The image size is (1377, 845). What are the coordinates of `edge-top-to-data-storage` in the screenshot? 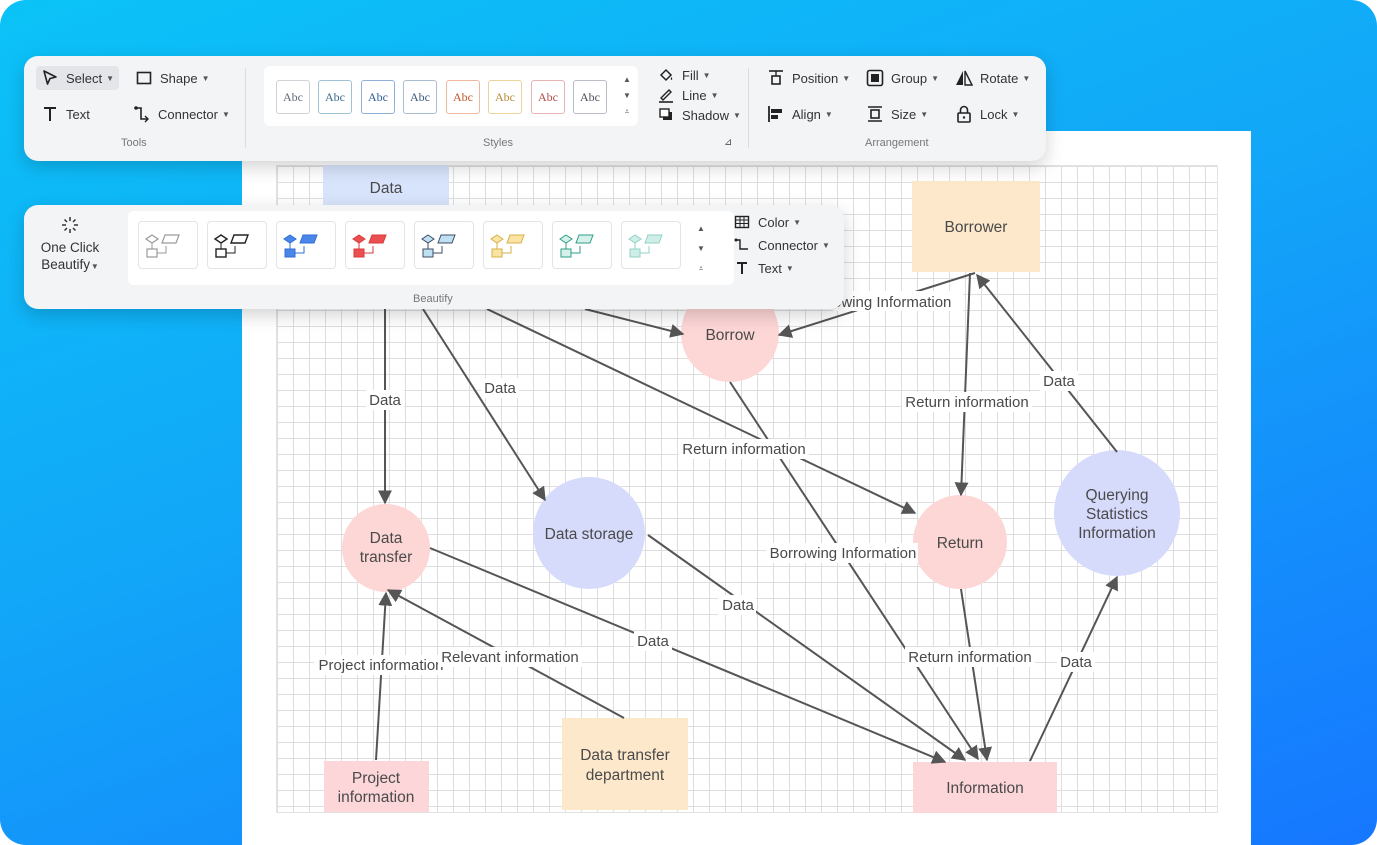 It's located at (484, 405).